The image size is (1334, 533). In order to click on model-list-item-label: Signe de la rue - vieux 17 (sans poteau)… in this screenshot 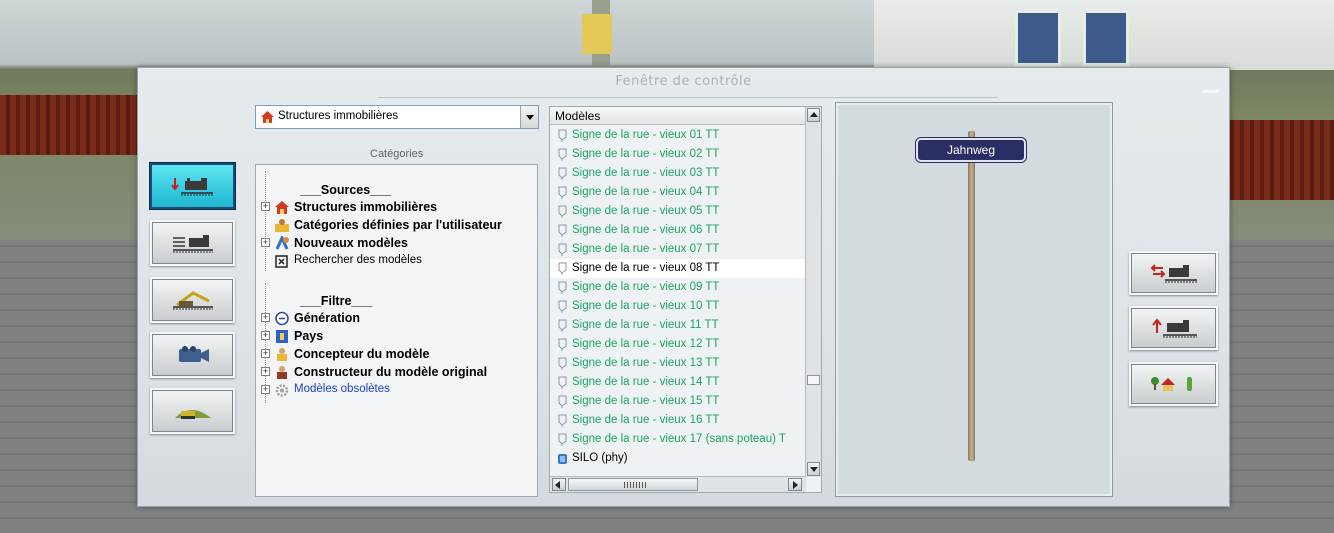, I will do `click(679, 439)`.